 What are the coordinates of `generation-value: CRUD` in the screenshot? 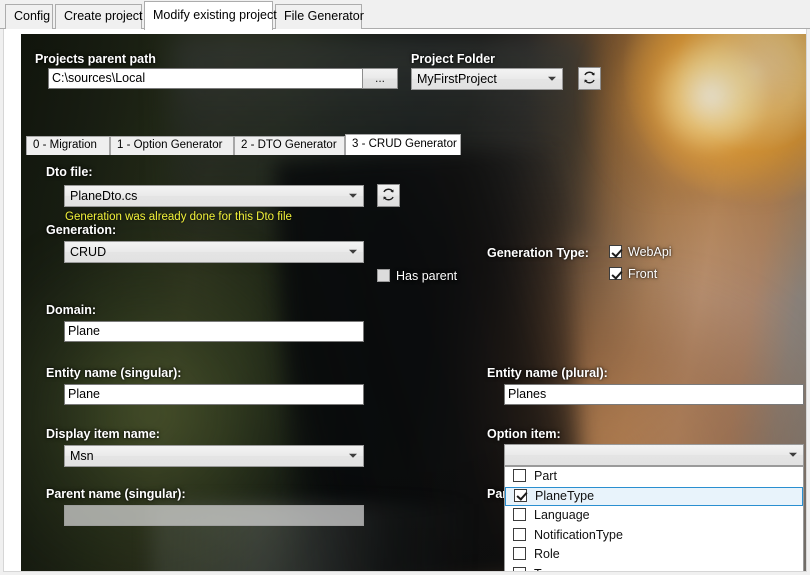 It's located at (88, 252).